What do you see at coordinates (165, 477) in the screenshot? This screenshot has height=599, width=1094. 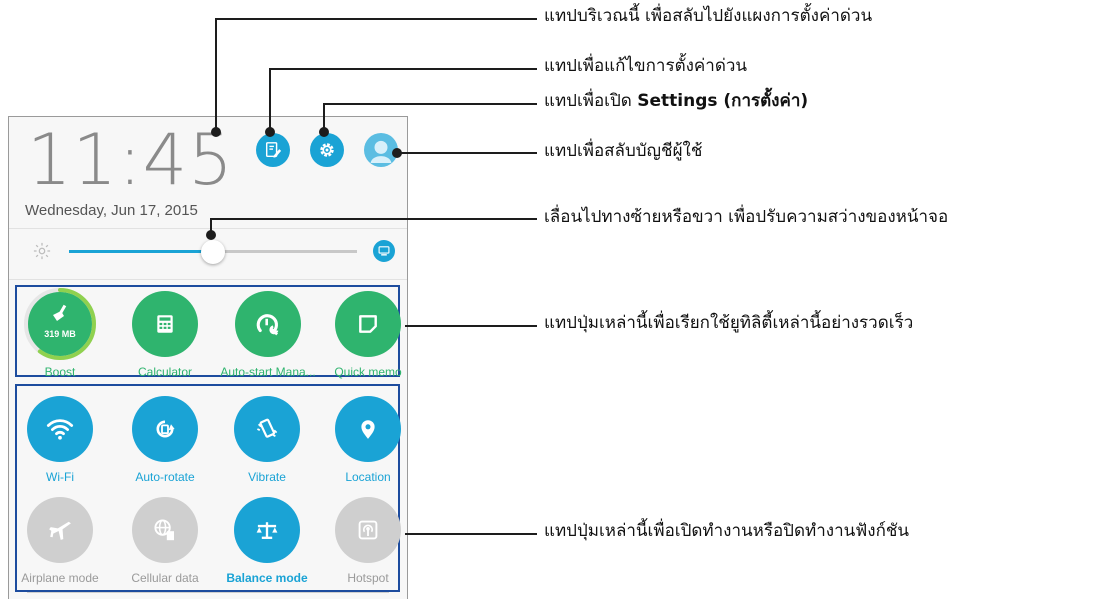 I see `tile-label: Auto-rotate` at bounding box center [165, 477].